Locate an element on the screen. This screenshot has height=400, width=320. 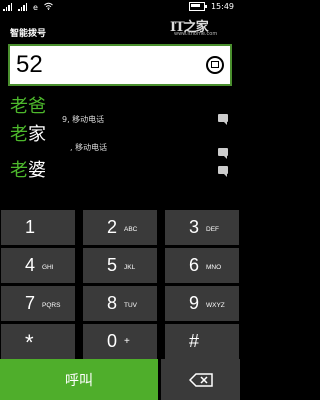
suggestion-item: 老爸 9, 移动电话 is located at coordinates (120, 108).